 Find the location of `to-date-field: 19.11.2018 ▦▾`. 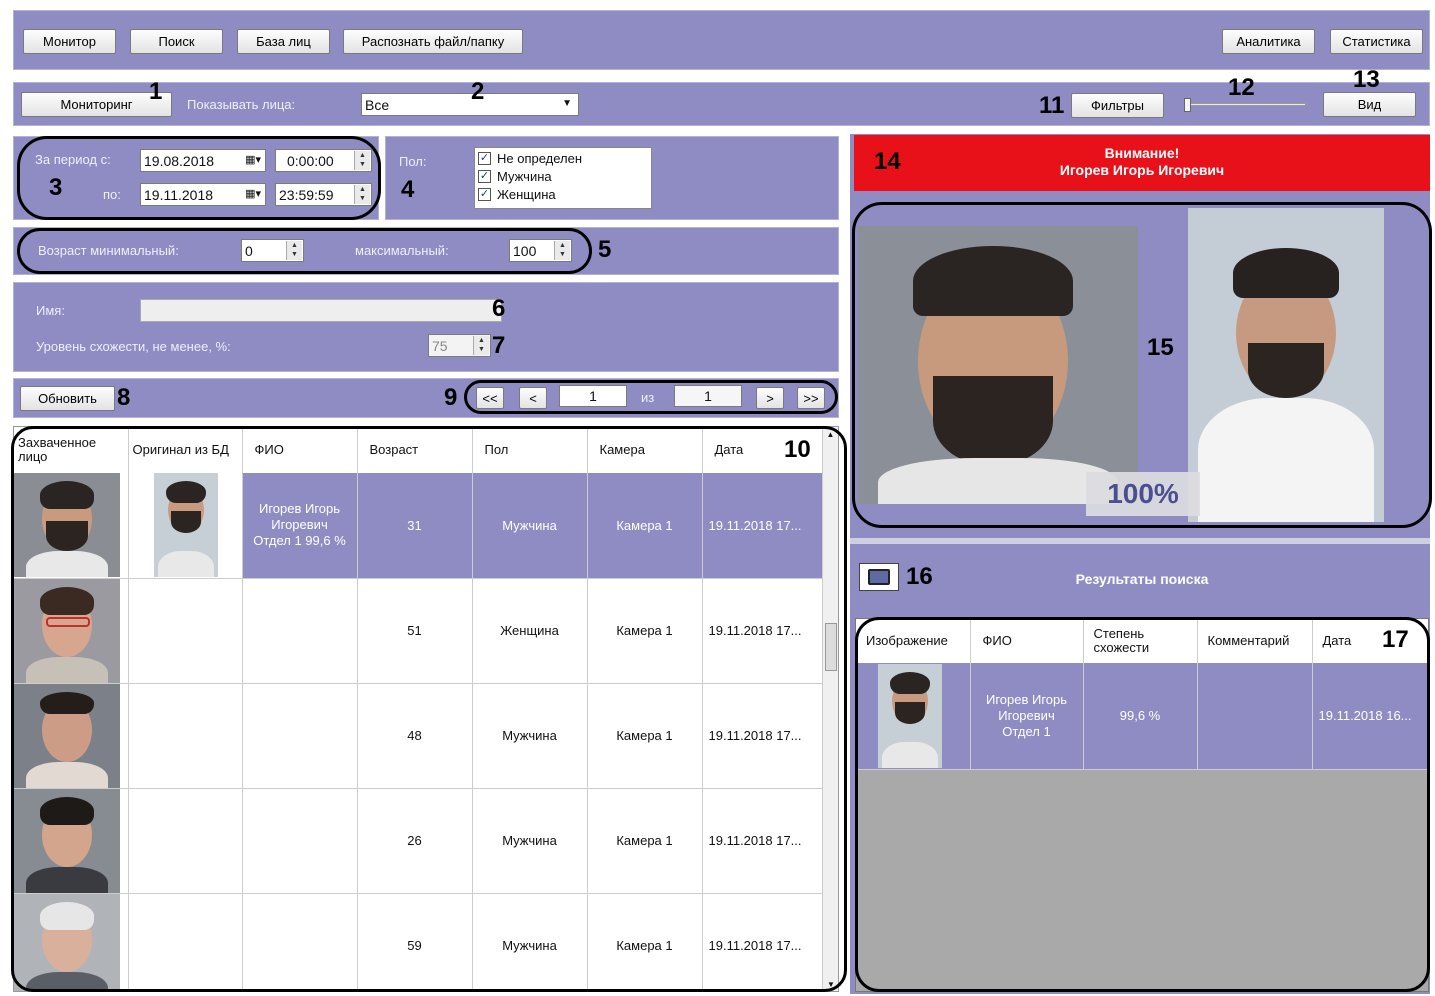

to-date-field: 19.11.2018 ▦▾ is located at coordinates (203, 194).